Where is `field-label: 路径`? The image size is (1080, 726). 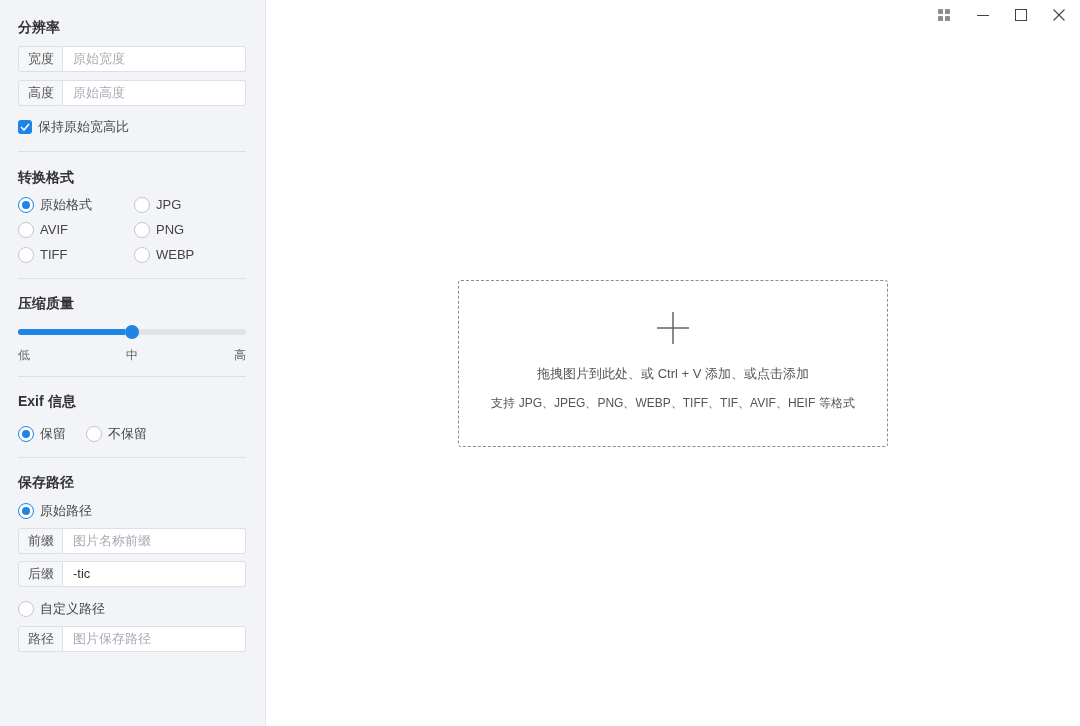
field-label: 路径 is located at coordinates (40, 639).